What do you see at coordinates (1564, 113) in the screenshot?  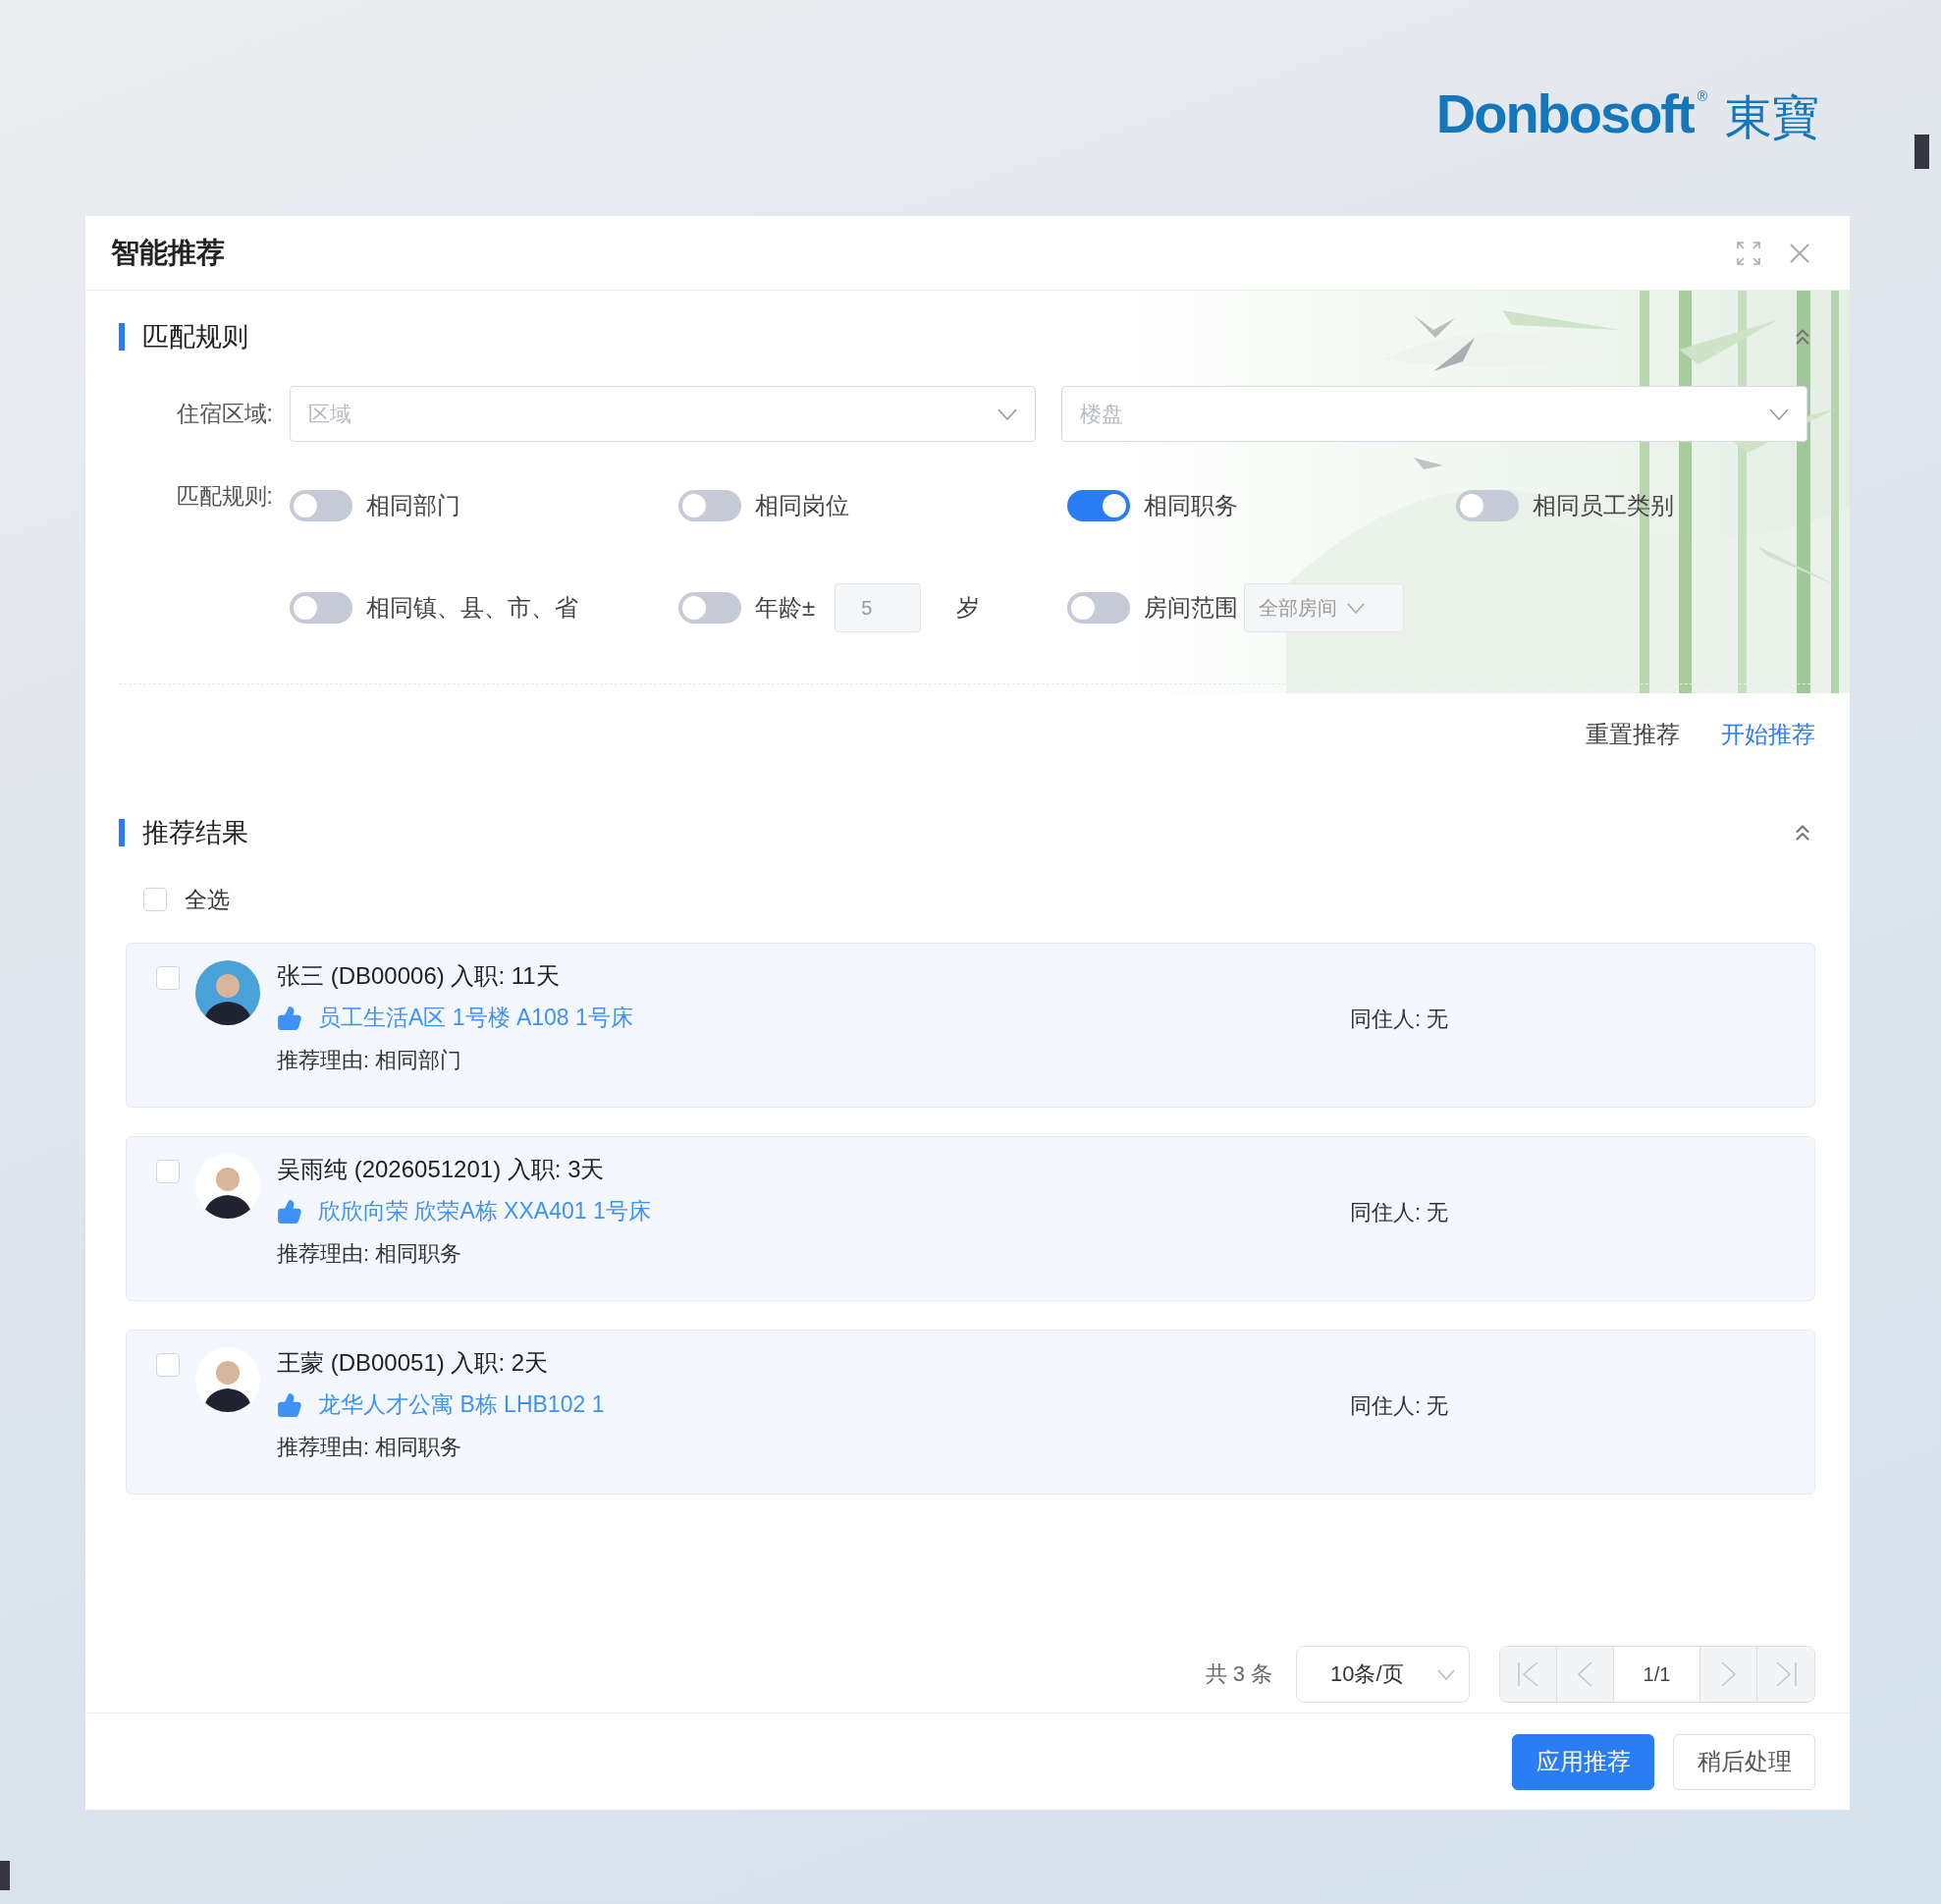 I see `logo-wordmark: Donbosoft` at bounding box center [1564, 113].